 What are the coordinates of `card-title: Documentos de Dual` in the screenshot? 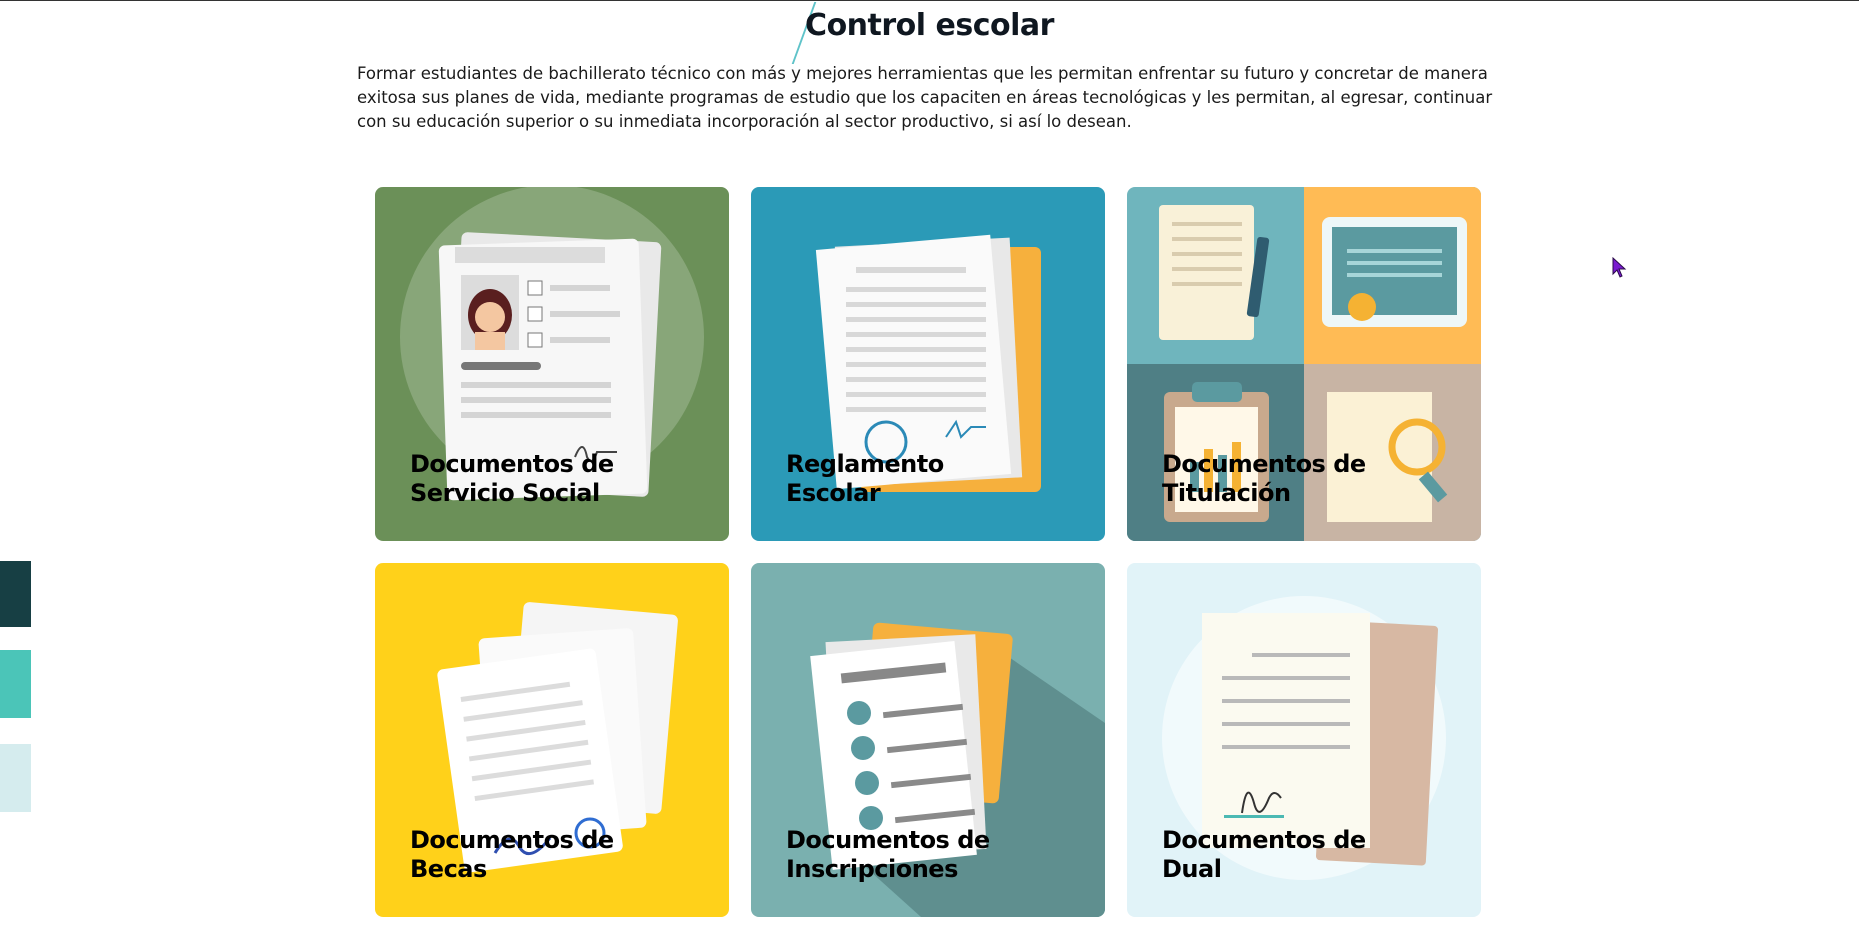 It's located at (1264, 854).